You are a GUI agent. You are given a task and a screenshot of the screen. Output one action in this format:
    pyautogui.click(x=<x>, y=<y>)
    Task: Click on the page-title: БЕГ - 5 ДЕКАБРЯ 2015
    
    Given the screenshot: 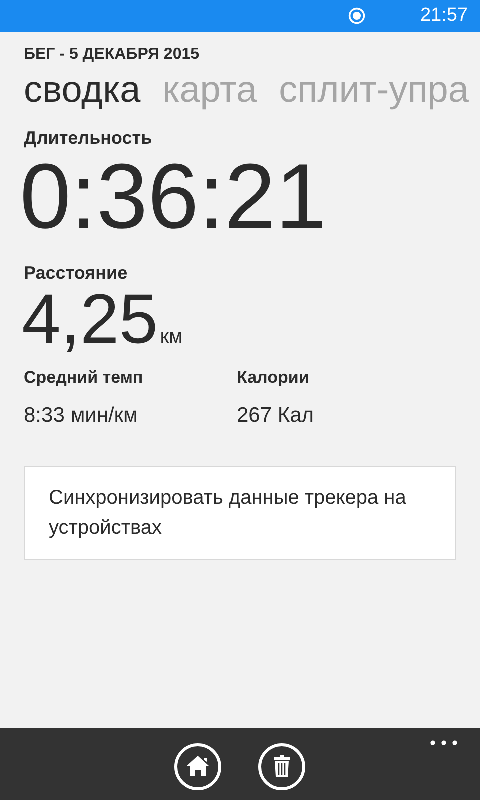 What is the action you would take?
    pyautogui.click(x=112, y=55)
    